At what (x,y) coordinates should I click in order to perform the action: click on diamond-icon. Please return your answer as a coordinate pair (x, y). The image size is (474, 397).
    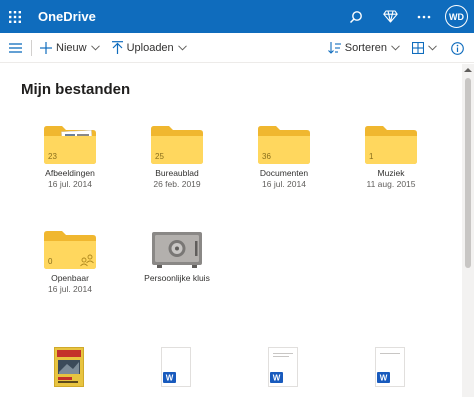
    Looking at the image, I should click on (390, 16).